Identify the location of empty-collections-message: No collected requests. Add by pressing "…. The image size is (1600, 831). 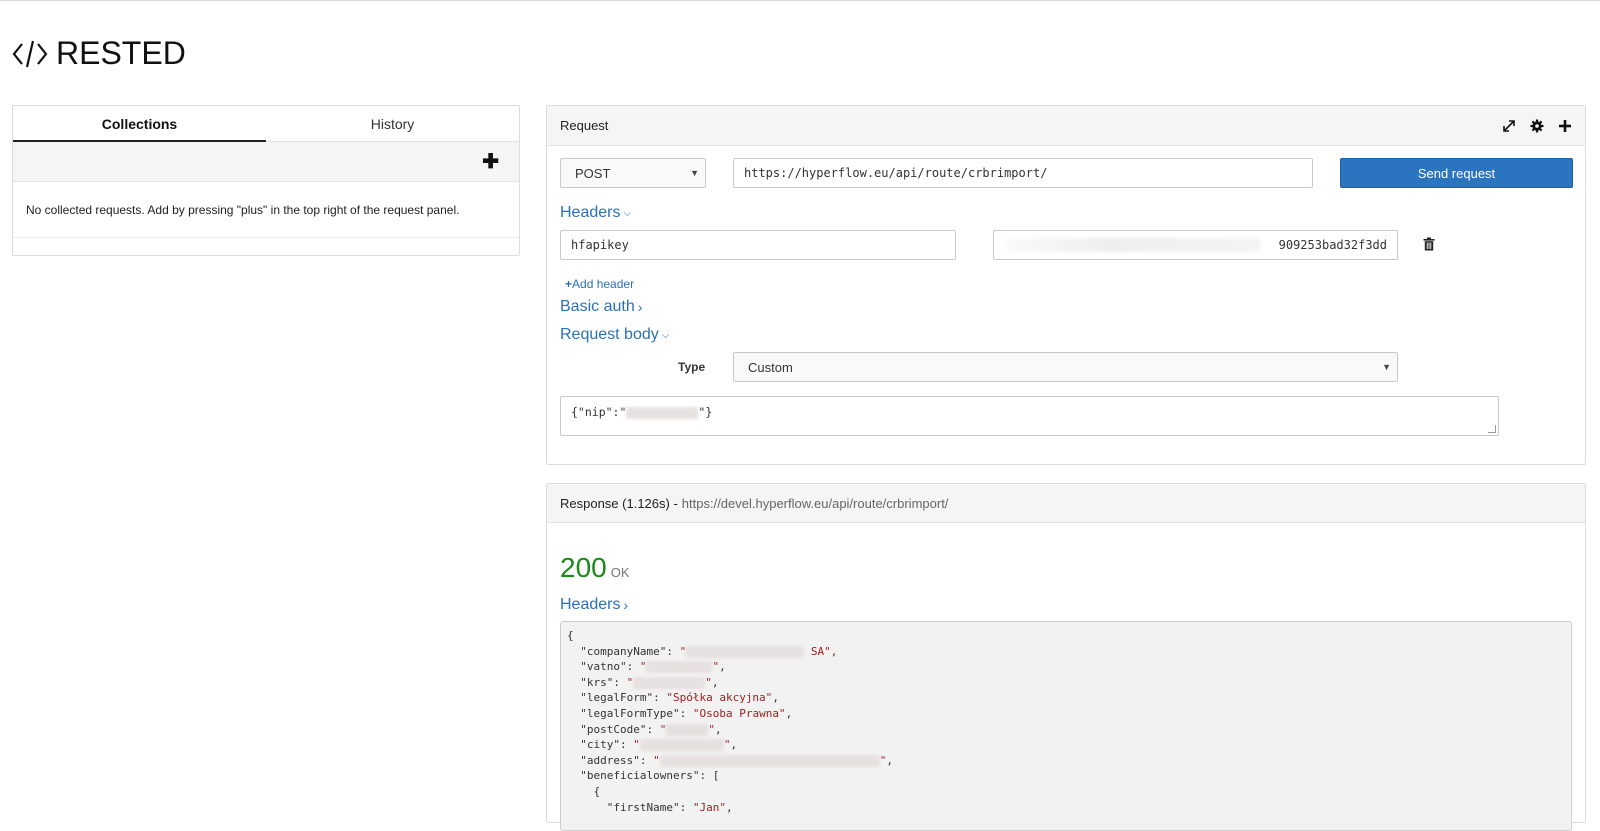
(266, 210).